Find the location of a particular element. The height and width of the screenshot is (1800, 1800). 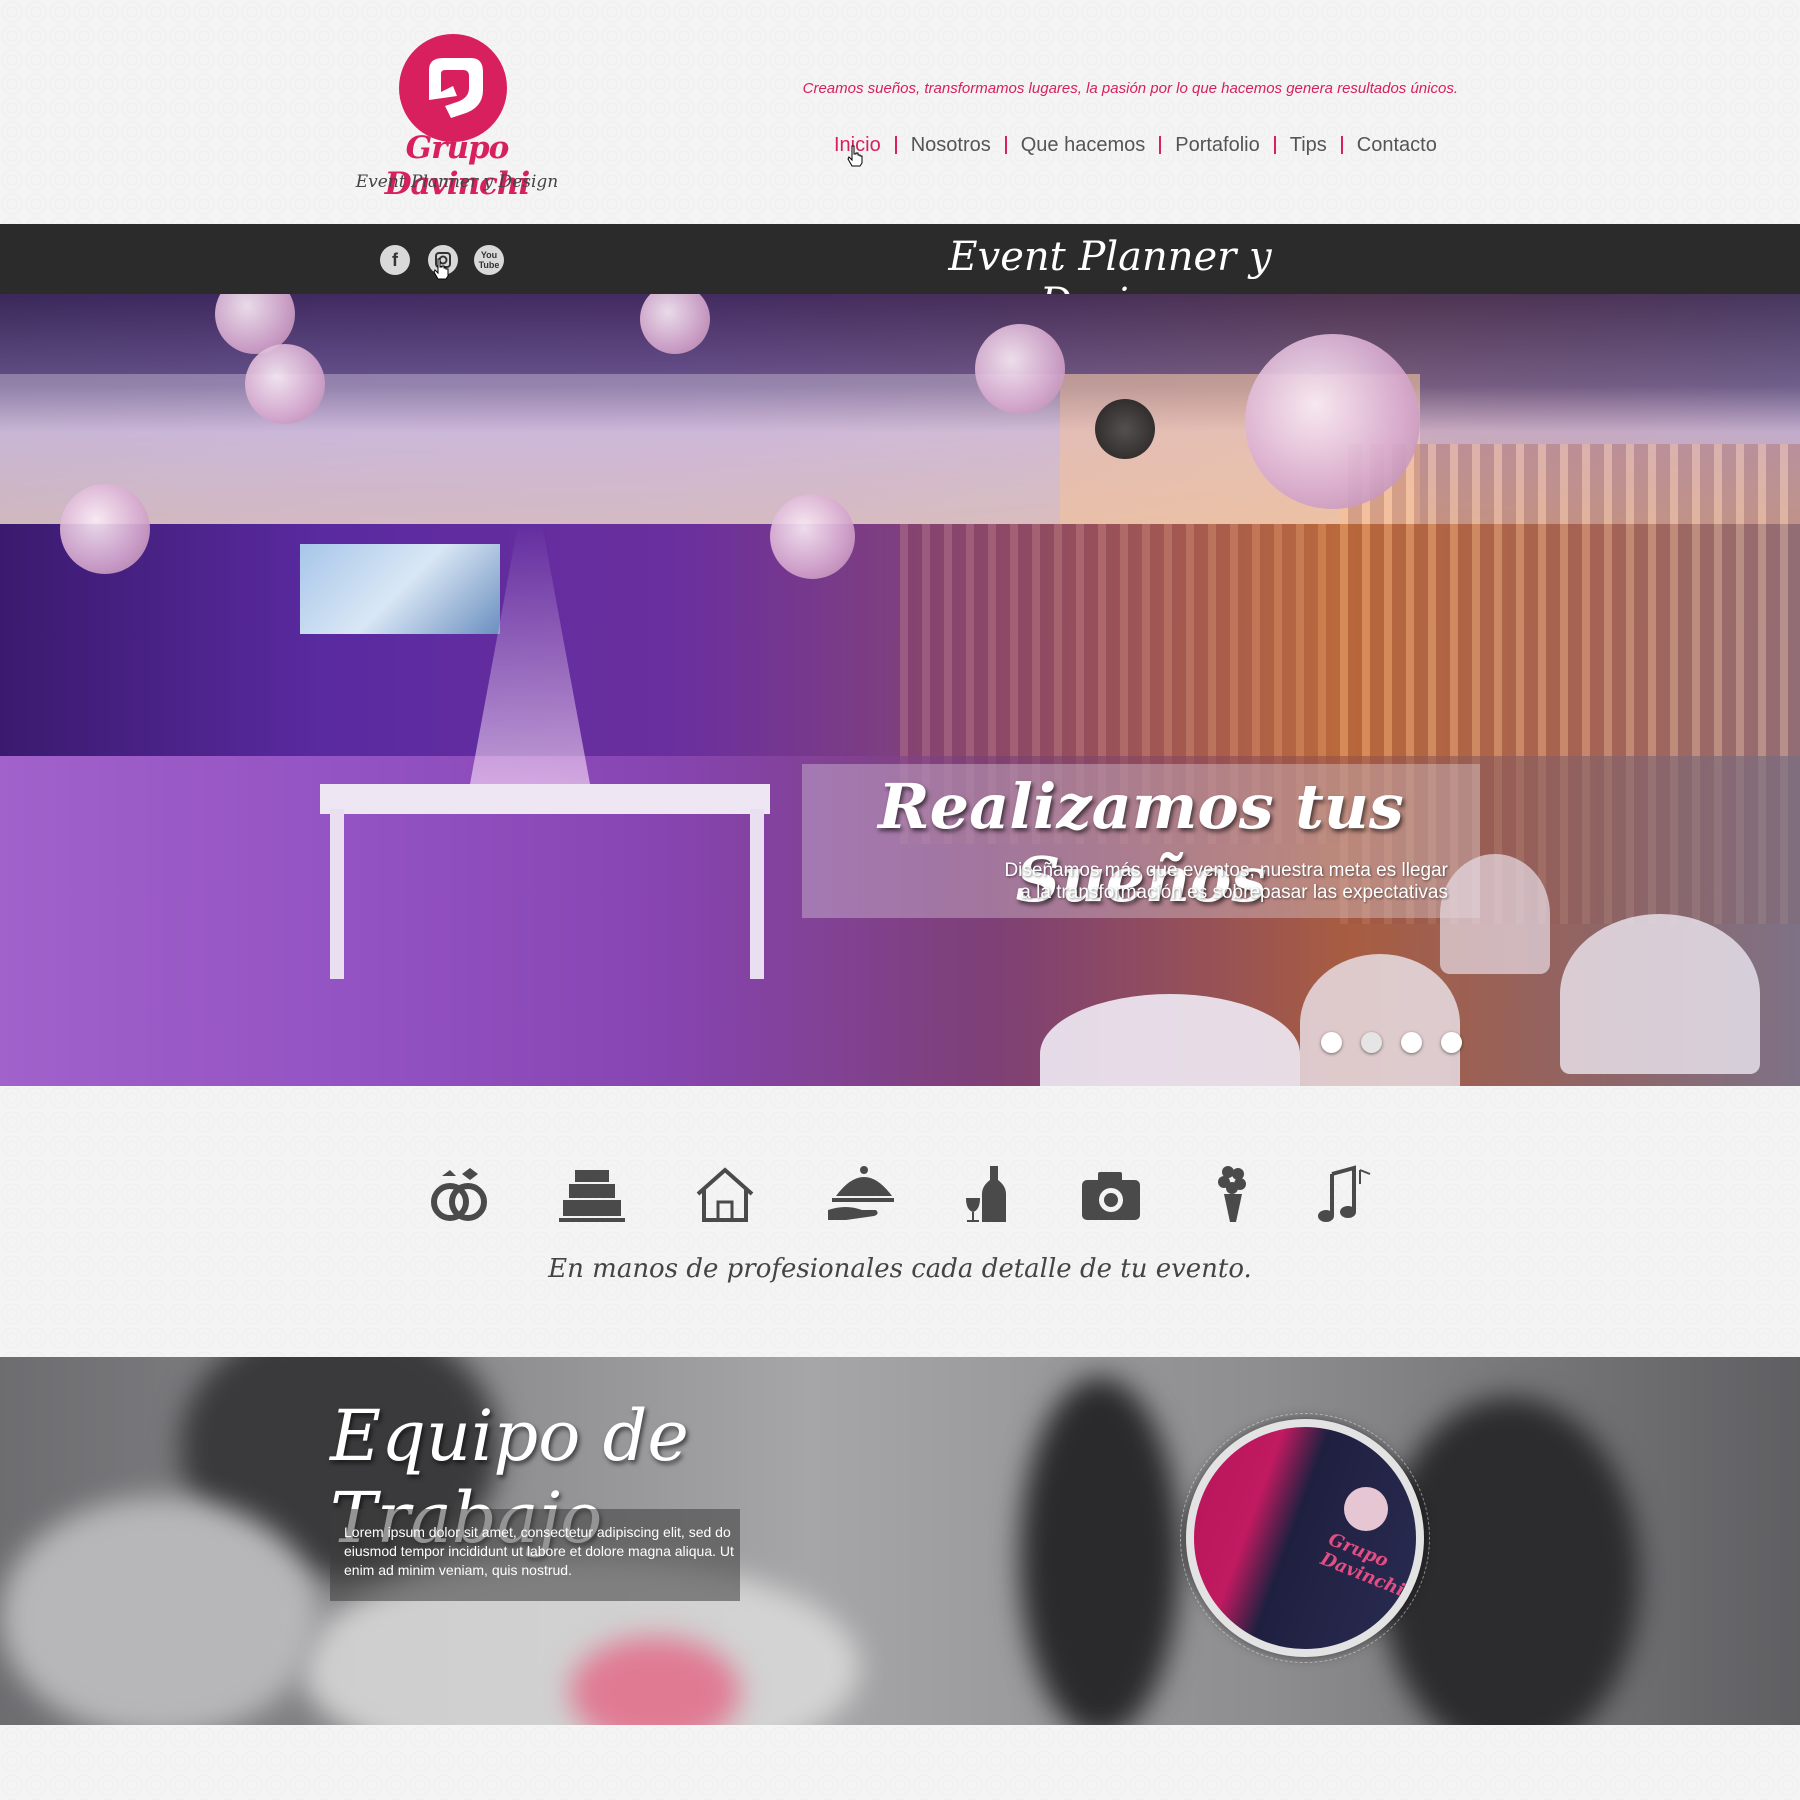

hero-photo-table is located at coordinates (545, 799).